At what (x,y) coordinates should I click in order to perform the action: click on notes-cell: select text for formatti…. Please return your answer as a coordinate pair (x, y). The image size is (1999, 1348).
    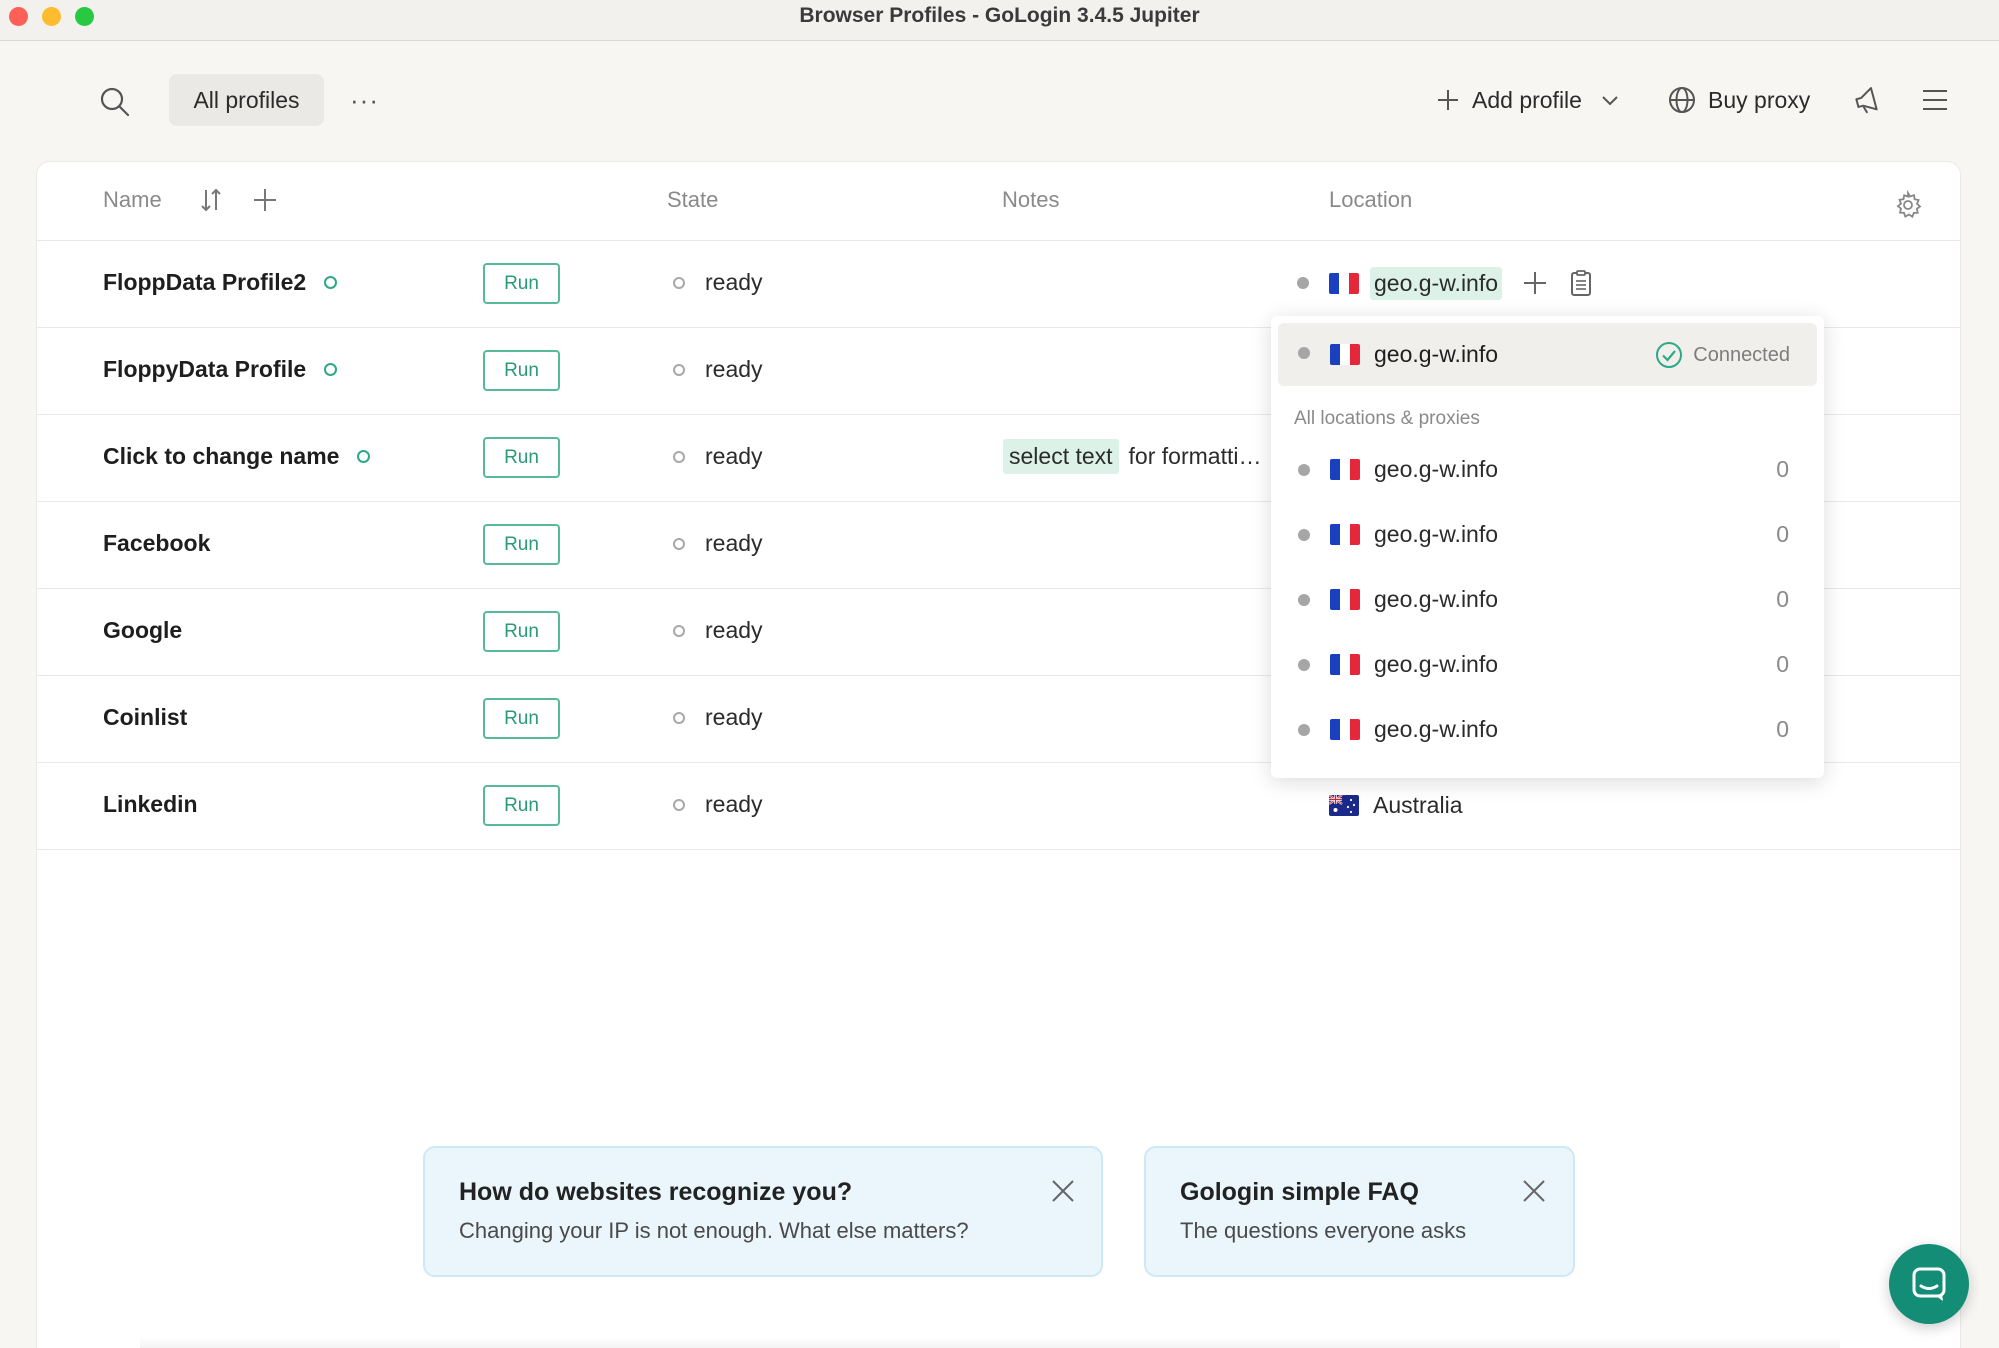
    Looking at the image, I should click on (1132, 456).